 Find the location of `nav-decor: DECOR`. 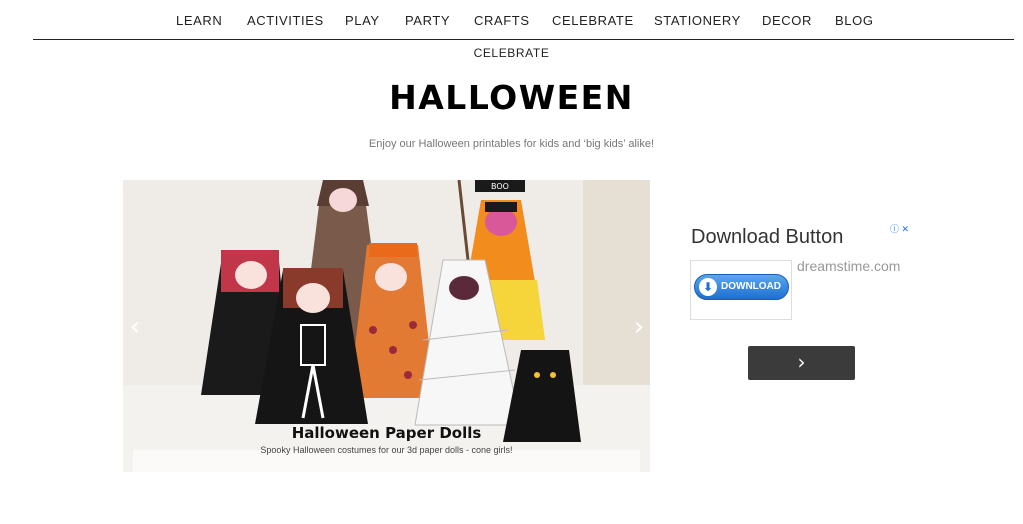

nav-decor: DECOR is located at coordinates (787, 20).